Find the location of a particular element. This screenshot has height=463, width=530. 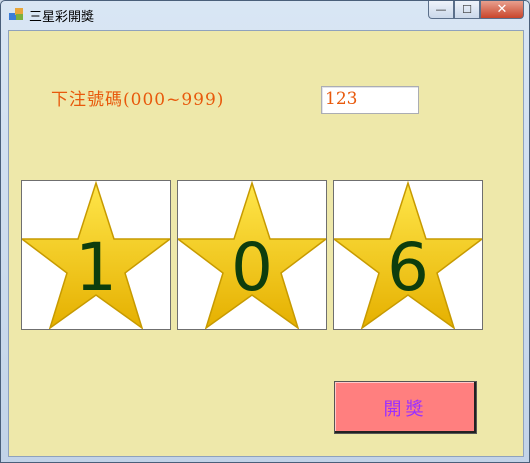

minimize-icon: — is located at coordinates (441, 9).